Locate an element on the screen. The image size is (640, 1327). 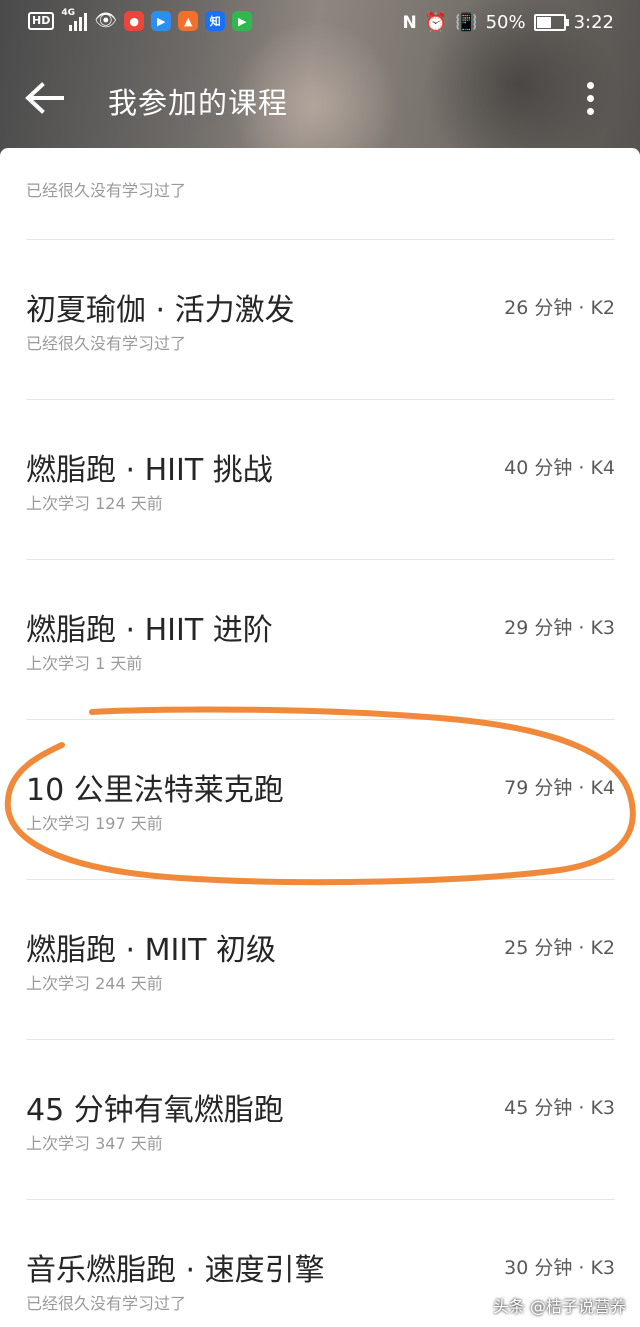
course-last-studied: 上次学习 124 天前 is located at coordinates (94, 503).